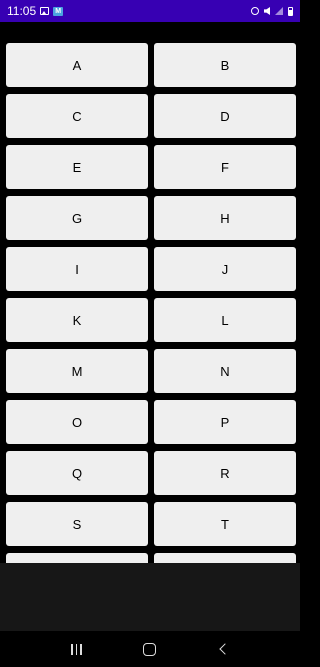 This screenshot has height=667, width=320. What do you see at coordinates (225, 65) in the screenshot?
I see `letter-button-b: B` at bounding box center [225, 65].